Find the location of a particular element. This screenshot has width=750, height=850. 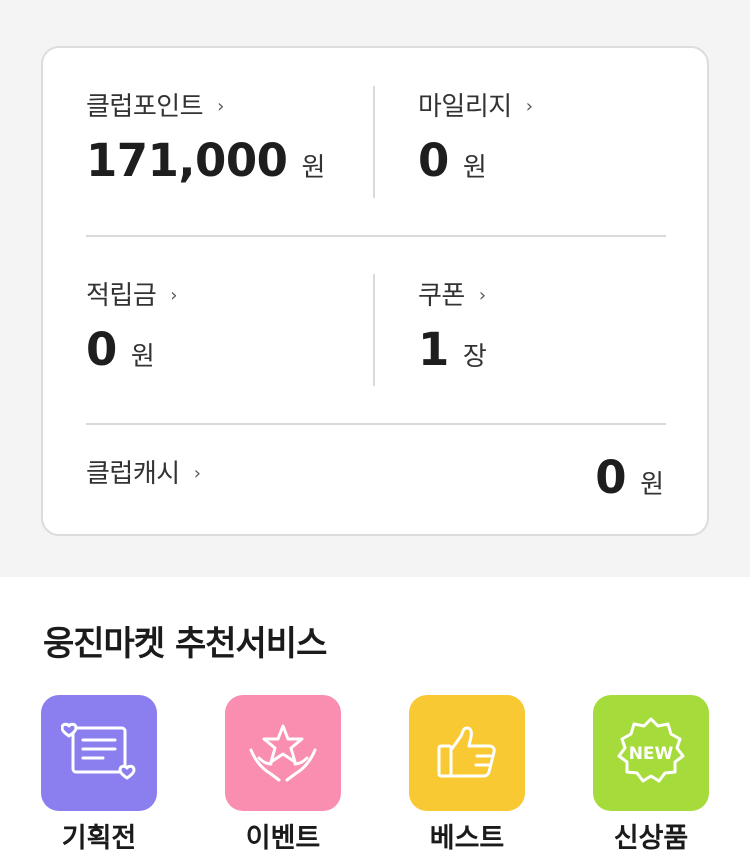

reserve-label: 적립금 is located at coordinates (121, 296).